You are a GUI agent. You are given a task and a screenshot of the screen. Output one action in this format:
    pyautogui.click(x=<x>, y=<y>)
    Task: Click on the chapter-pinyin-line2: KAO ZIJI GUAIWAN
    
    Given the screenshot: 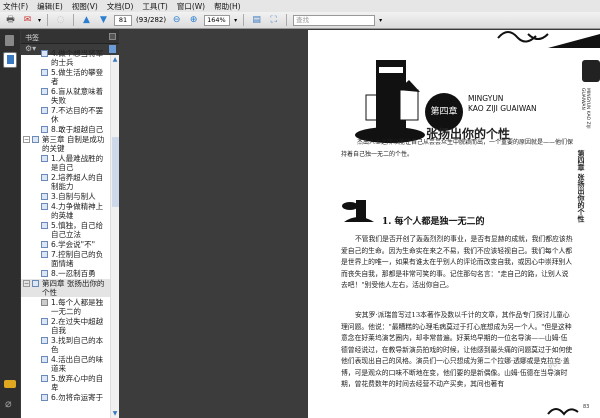 What is the action you would take?
    pyautogui.click(x=502, y=108)
    